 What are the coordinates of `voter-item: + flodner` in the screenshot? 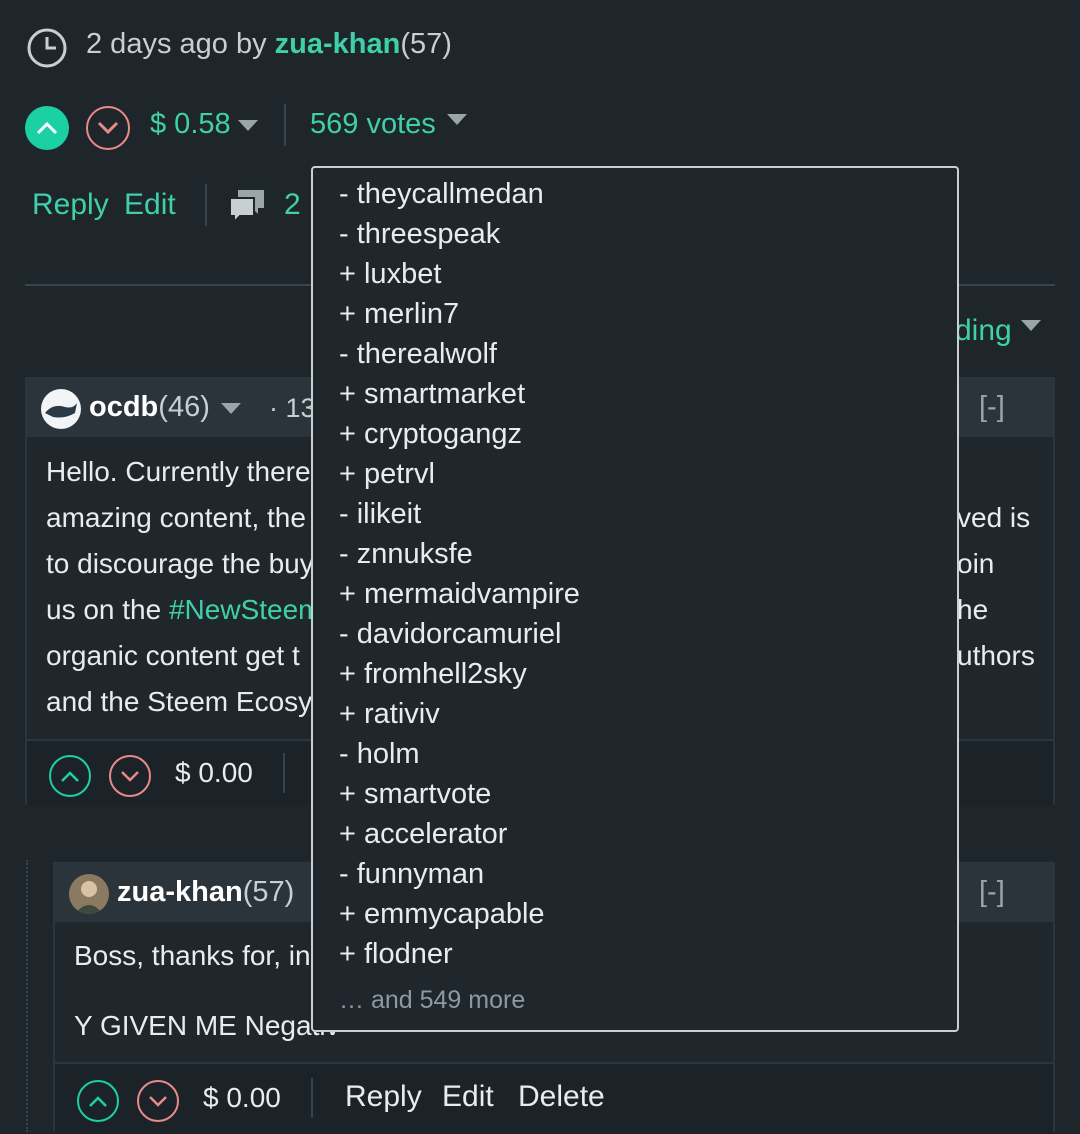 It's located at (396, 954).